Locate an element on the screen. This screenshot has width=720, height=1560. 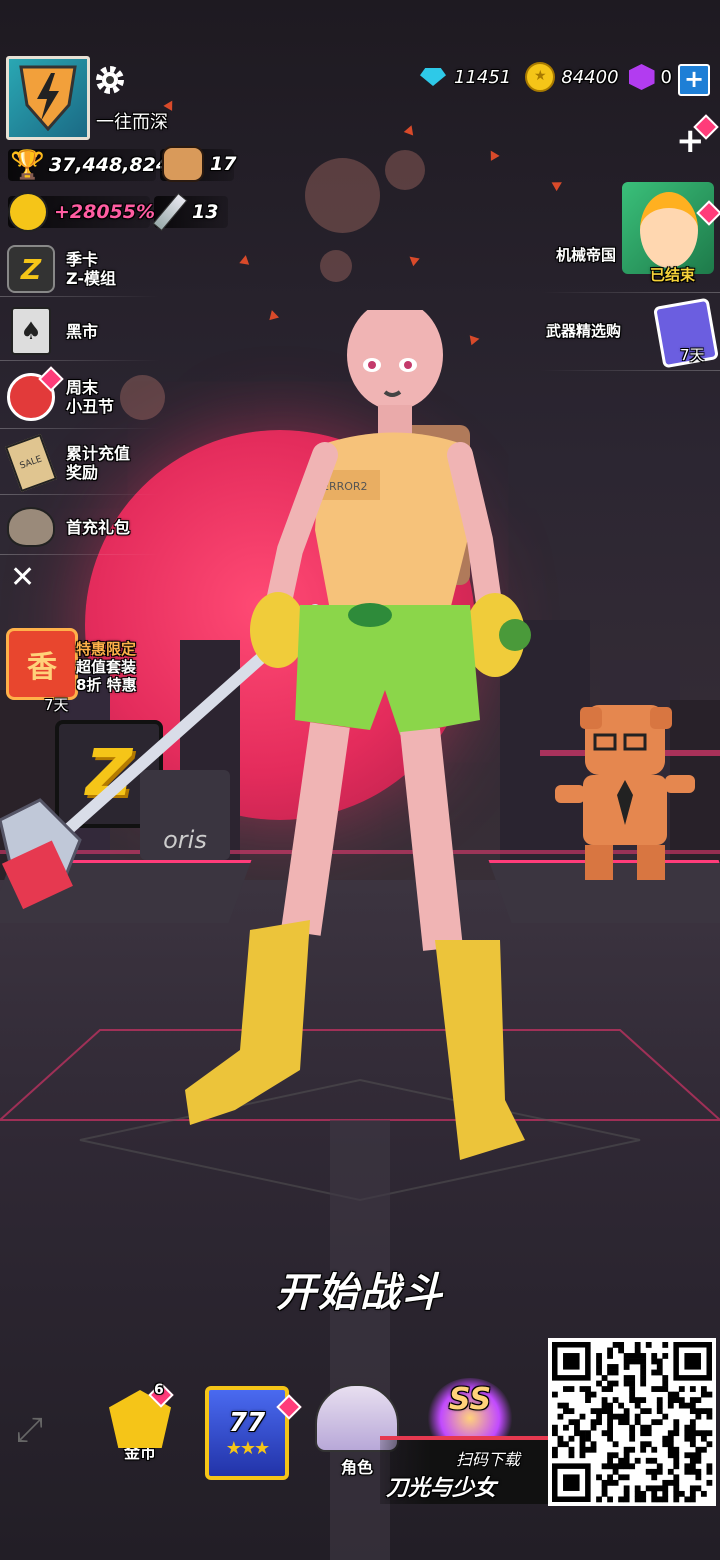
collapse-menu-close-icon: ✕ is located at coordinates (22, 577).